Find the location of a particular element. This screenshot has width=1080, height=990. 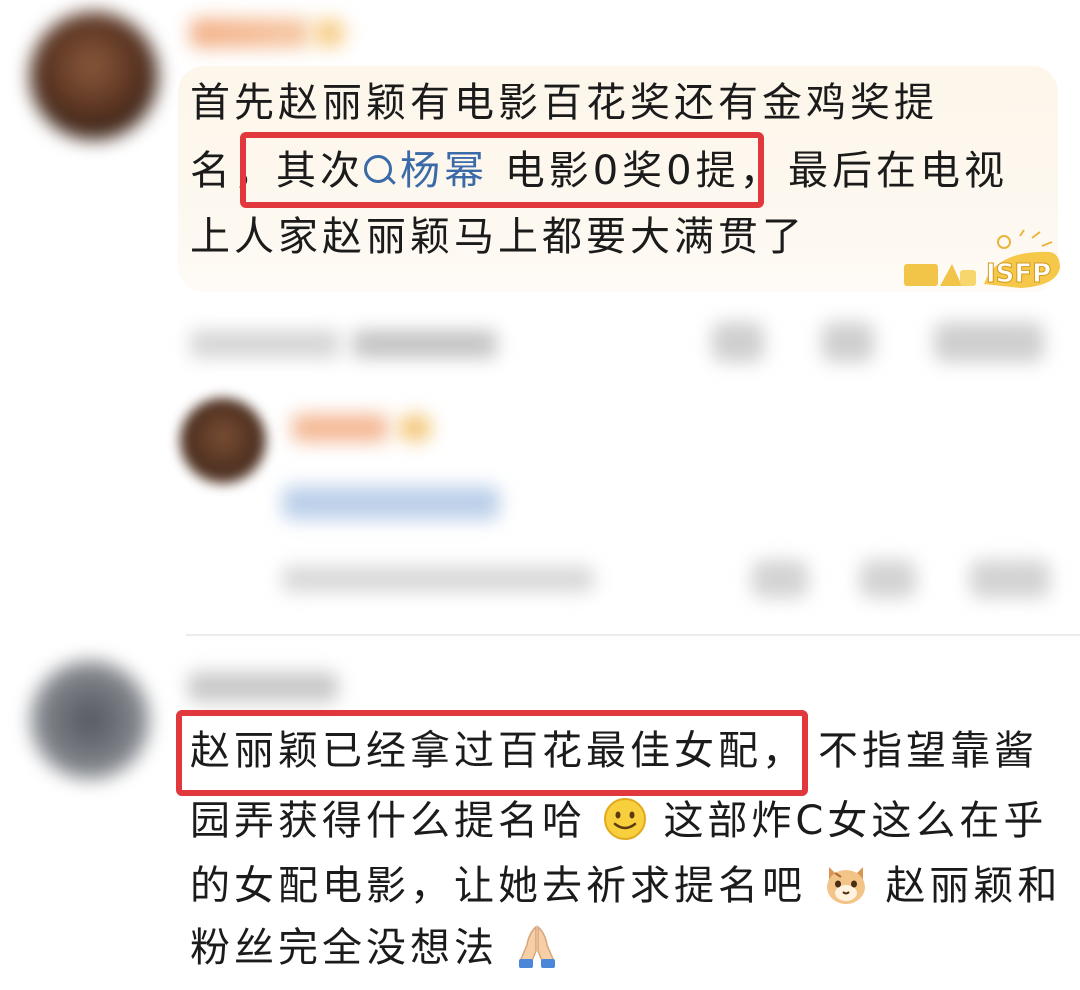

slightly-smiling-face-icon is located at coordinates (624, 819).